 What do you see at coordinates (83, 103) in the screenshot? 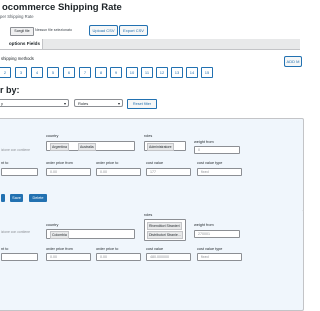
I see `filter-select-roles-value: Roles` at bounding box center [83, 103].